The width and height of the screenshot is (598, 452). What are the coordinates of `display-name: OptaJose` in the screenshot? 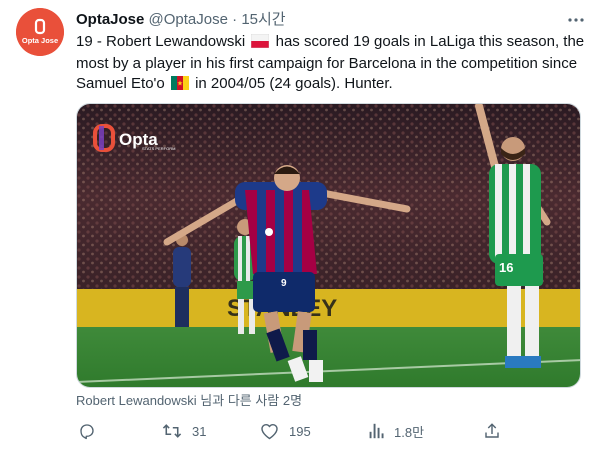 It's located at (110, 19).